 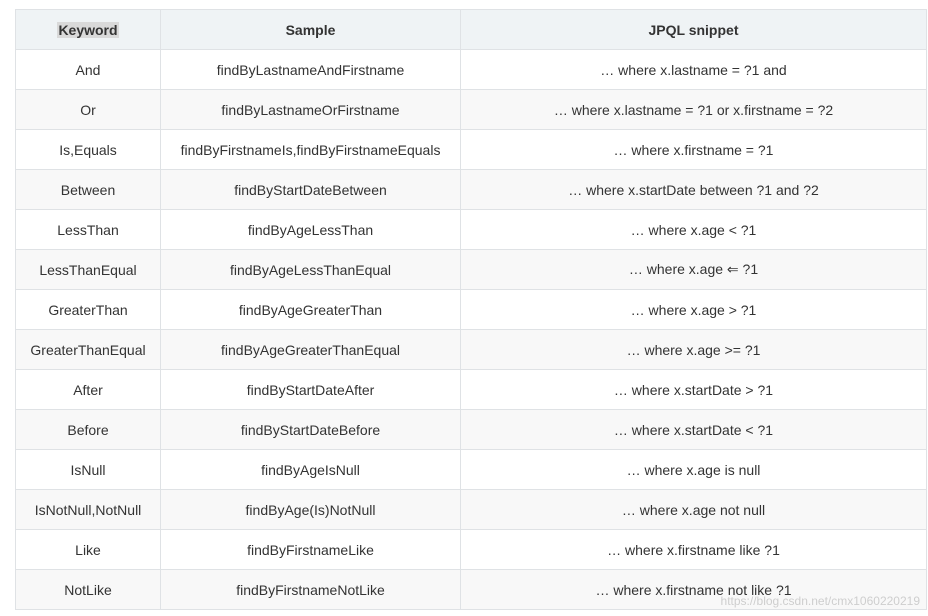 I want to click on keyword-cell: GreaterThanEqual, so click(x=88, y=349).